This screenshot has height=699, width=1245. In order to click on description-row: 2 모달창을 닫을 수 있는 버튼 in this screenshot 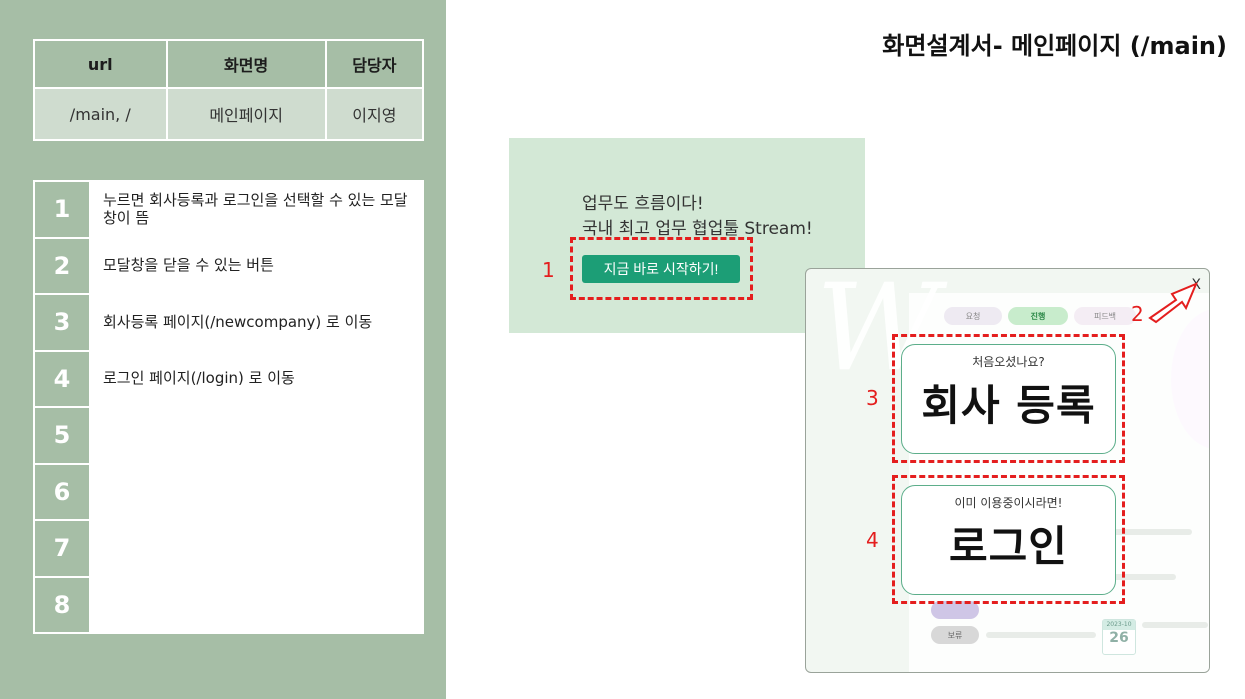, I will do `click(228, 265)`.